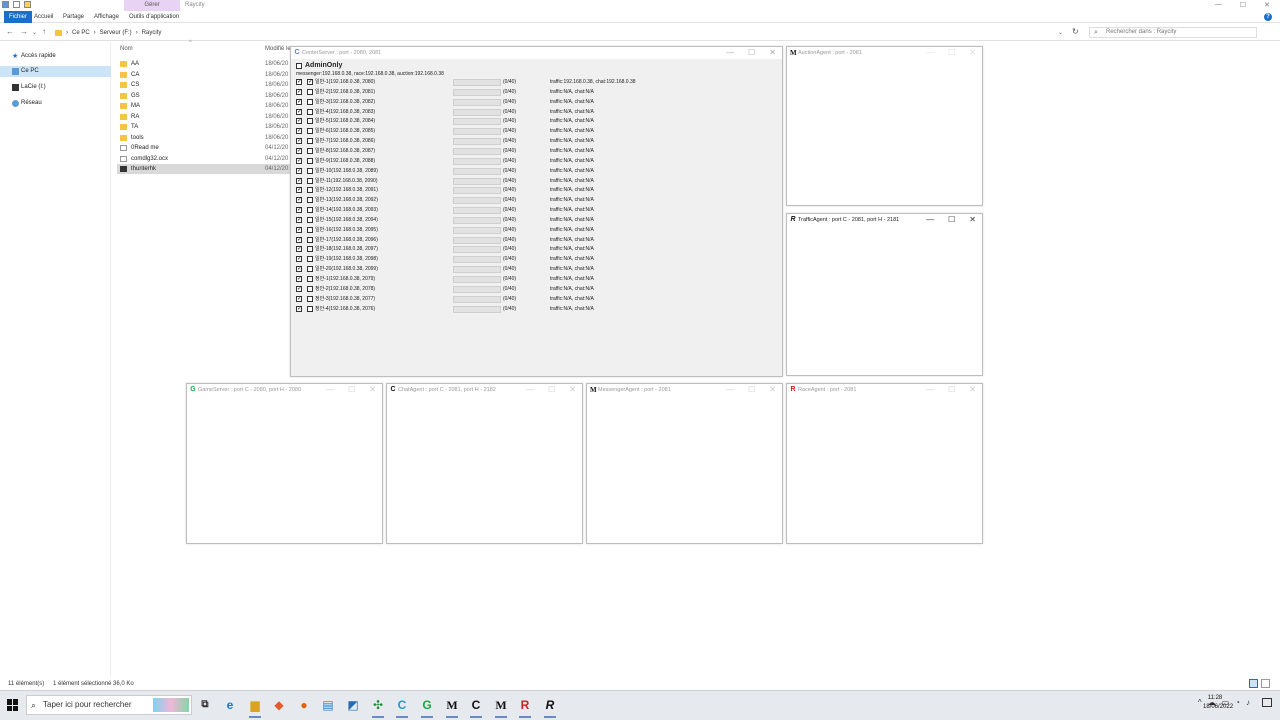 This screenshot has height=720, width=1280. What do you see at coordinates (204, 117) in the screenshot?
I see `file-row: RA 18/06/20` at bounding box center [204, 117].